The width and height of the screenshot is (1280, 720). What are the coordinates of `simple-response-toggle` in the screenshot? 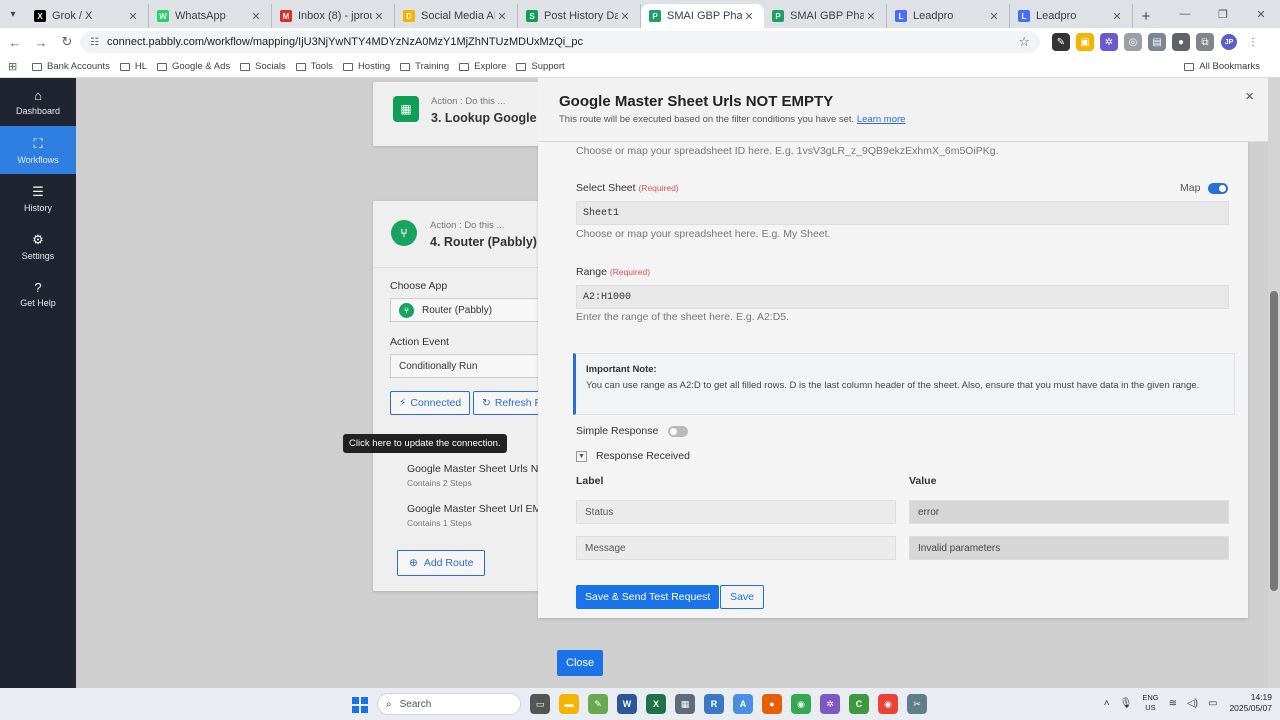 It's located at (678, 431).